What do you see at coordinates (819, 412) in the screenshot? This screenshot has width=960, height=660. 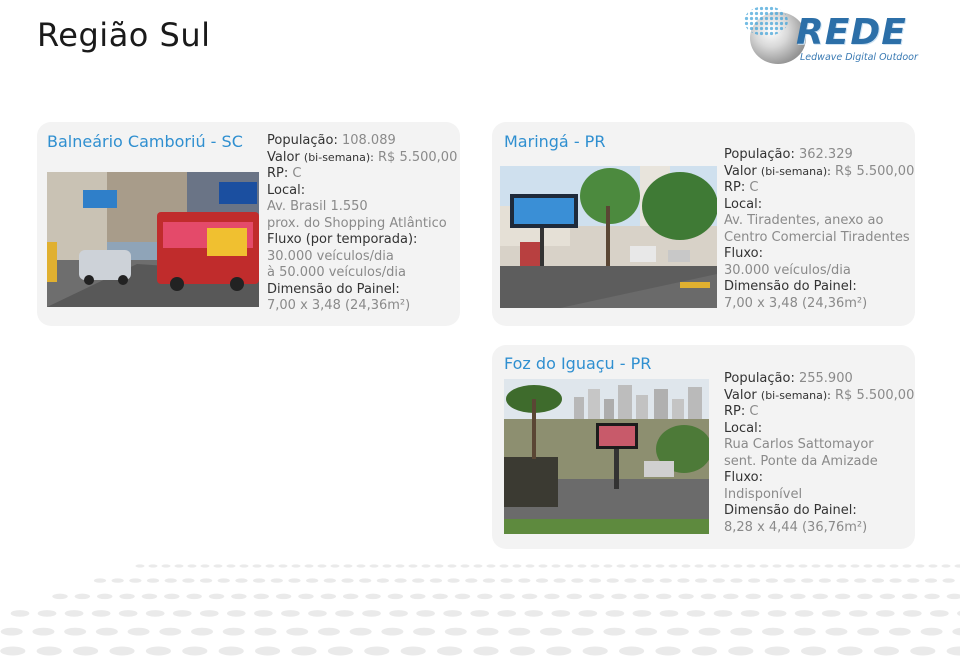 I see `detail-line: RP: C` at bounding box center [819, 412].